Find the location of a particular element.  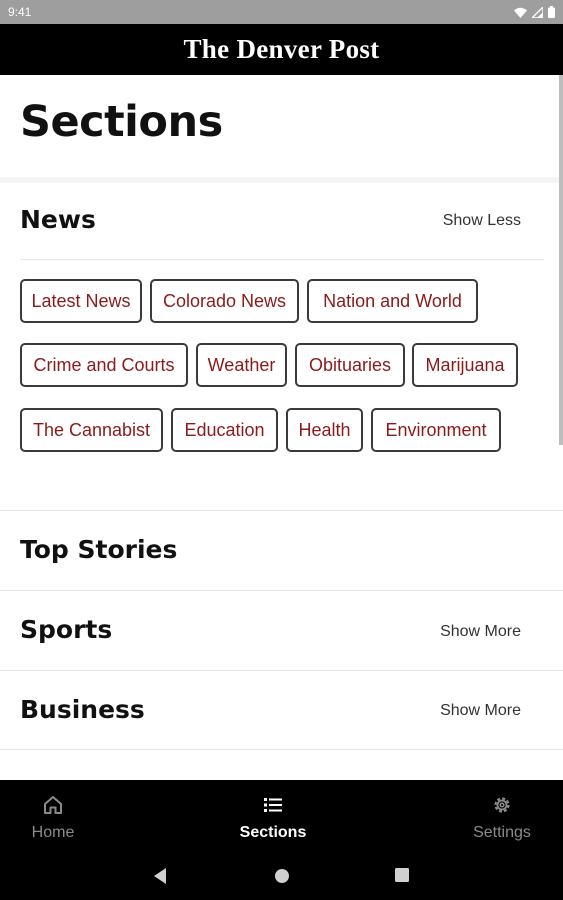

bottom-nav: Home Sections Settings is located at coordinates (281, 817).